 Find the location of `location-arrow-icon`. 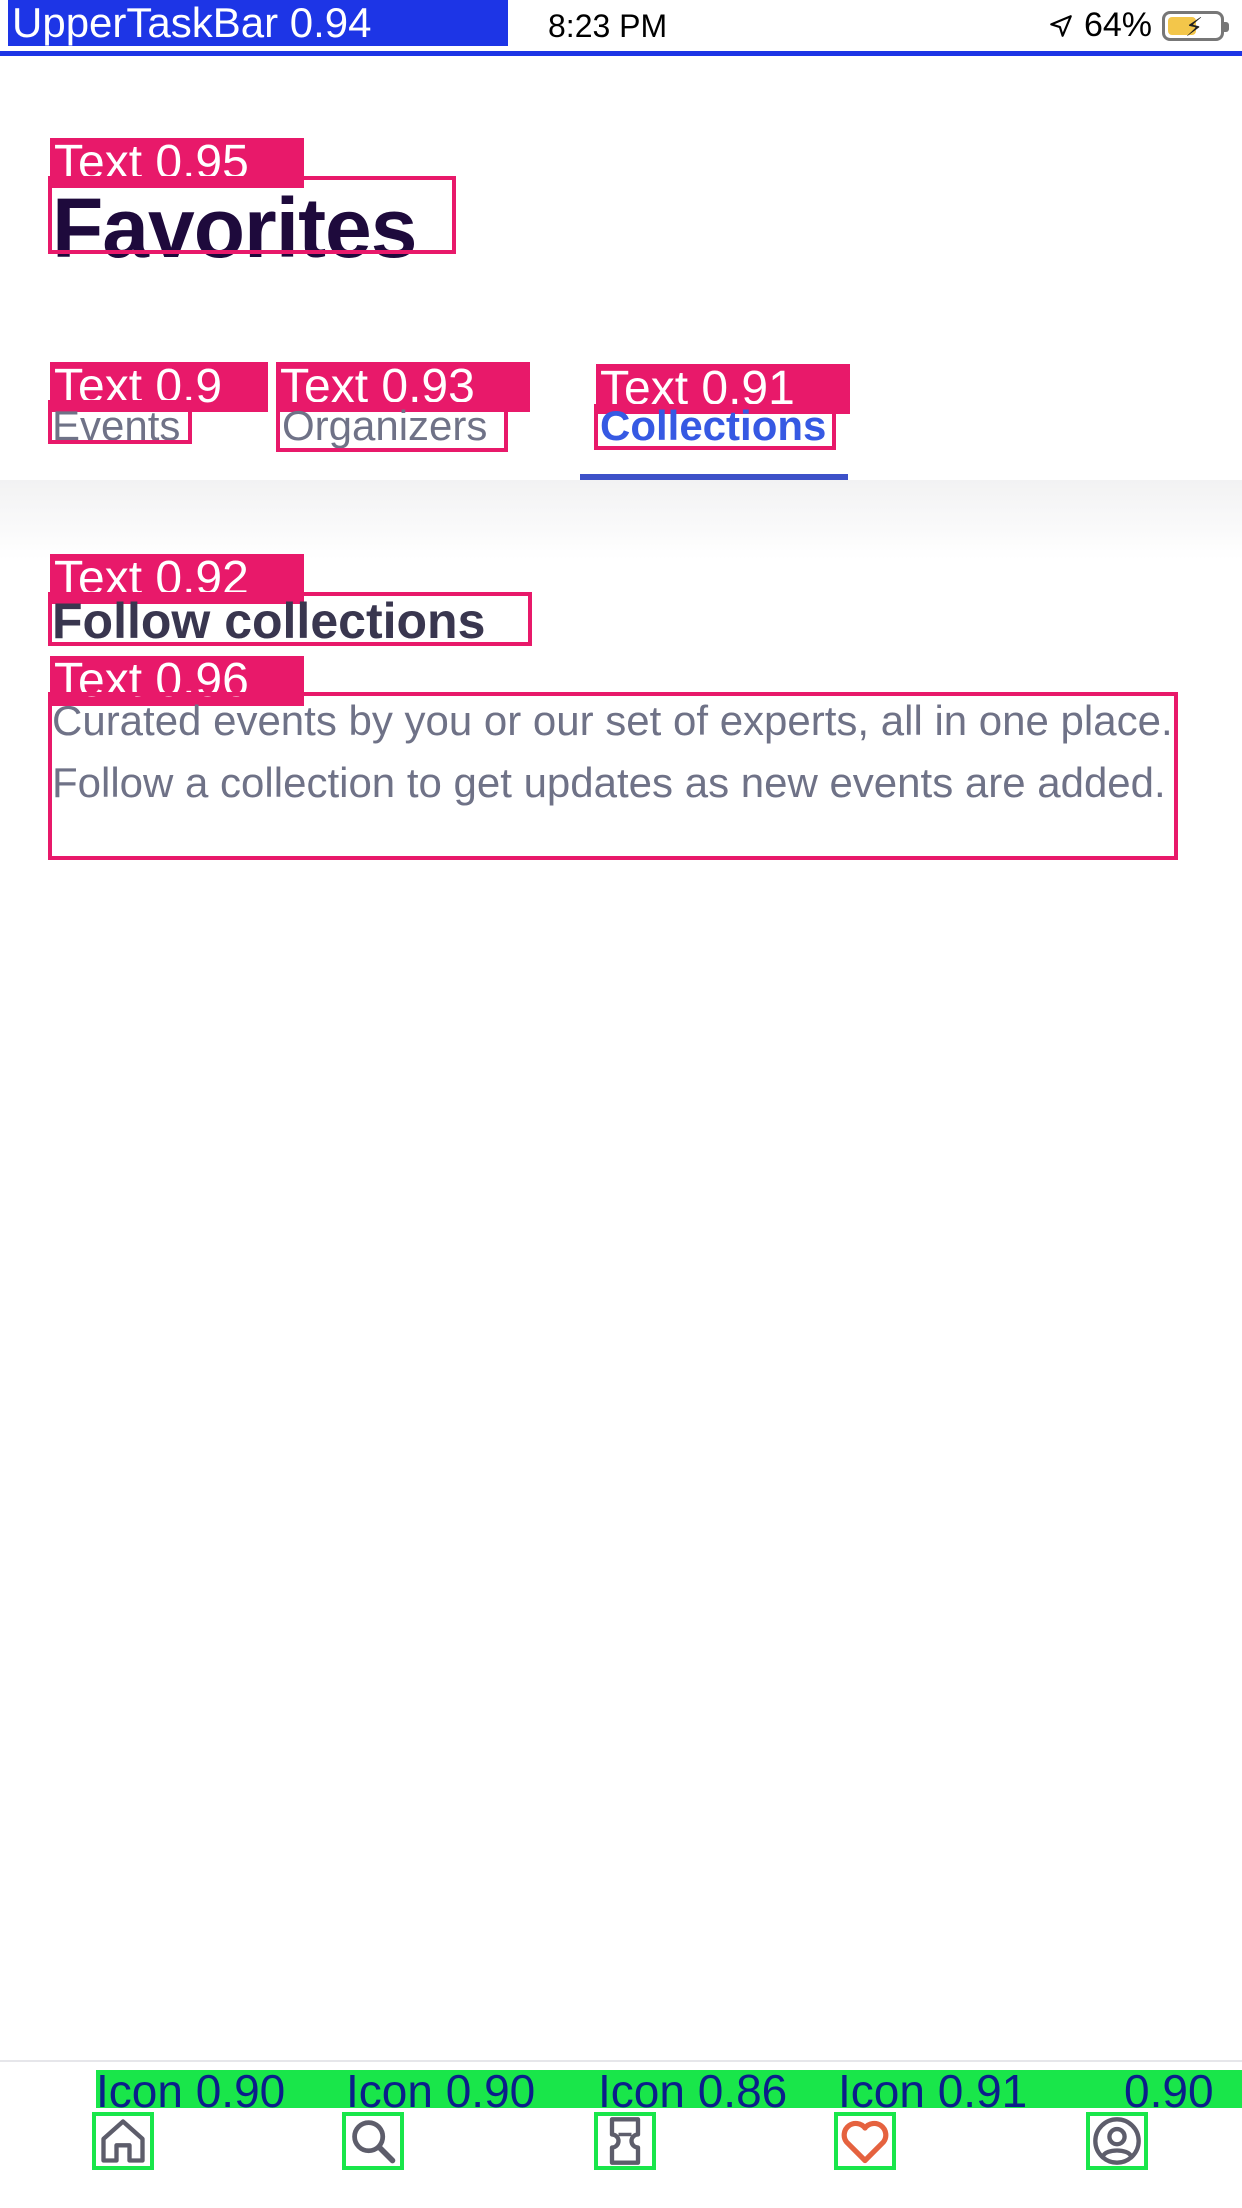

location-arrow-icon is located at coordinates (1061, 25).